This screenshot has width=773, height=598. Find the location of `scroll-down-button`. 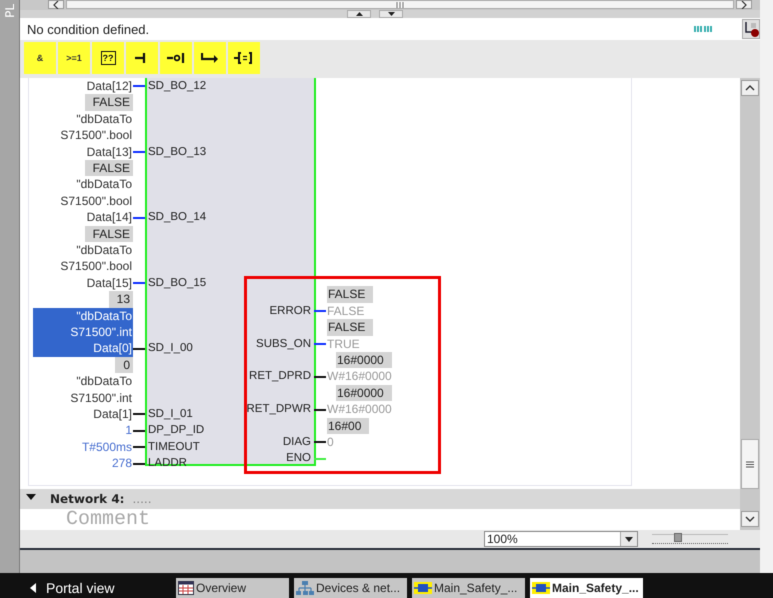

scroll-down-button is located at coordinates (750, 519).